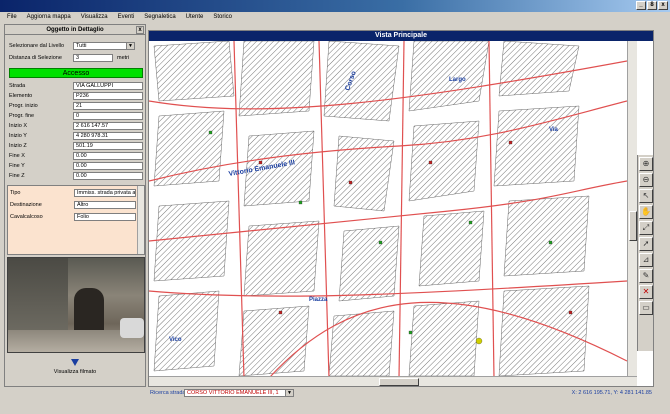 Image resolution: width=670 pixels, height=414 pixels. What do you see at coordinates (632, 209) in the screenshot?
I see `vertical-scrollbar` at bounding box center [632, 209].